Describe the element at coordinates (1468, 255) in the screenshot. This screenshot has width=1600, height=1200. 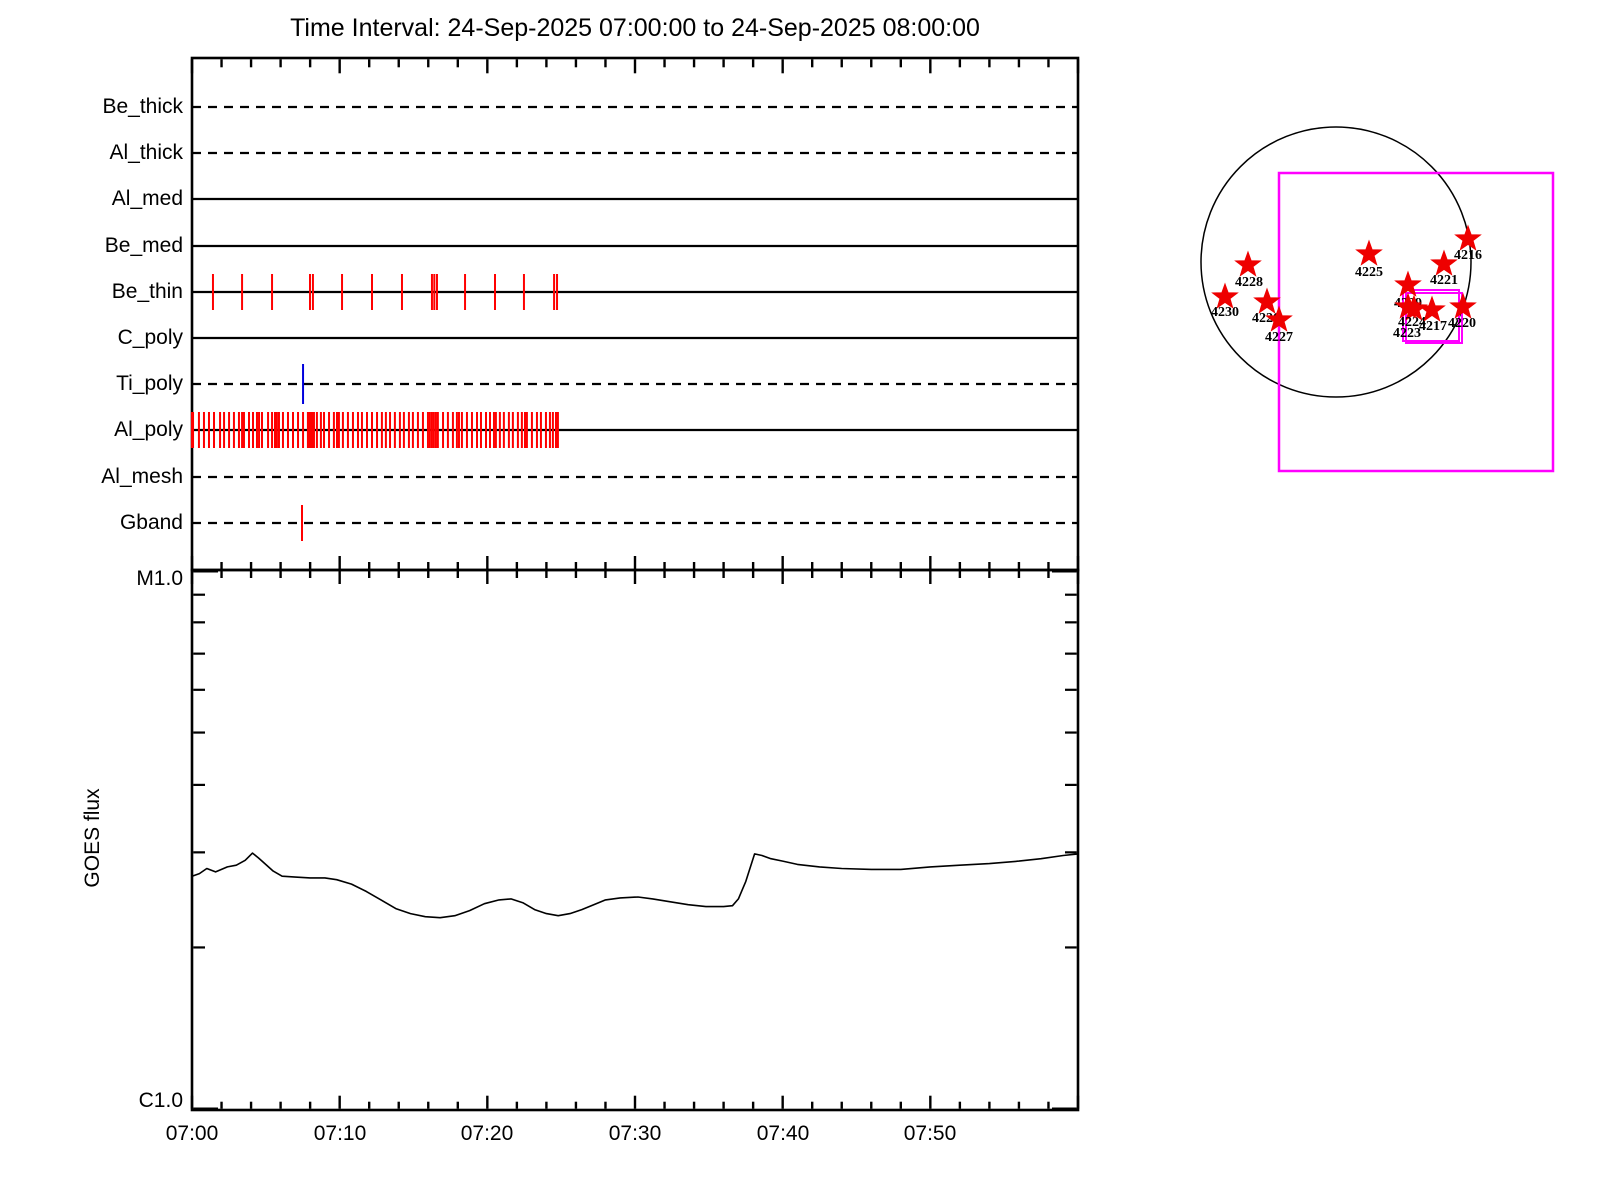
I see `active-region-label: 4216` at that location.